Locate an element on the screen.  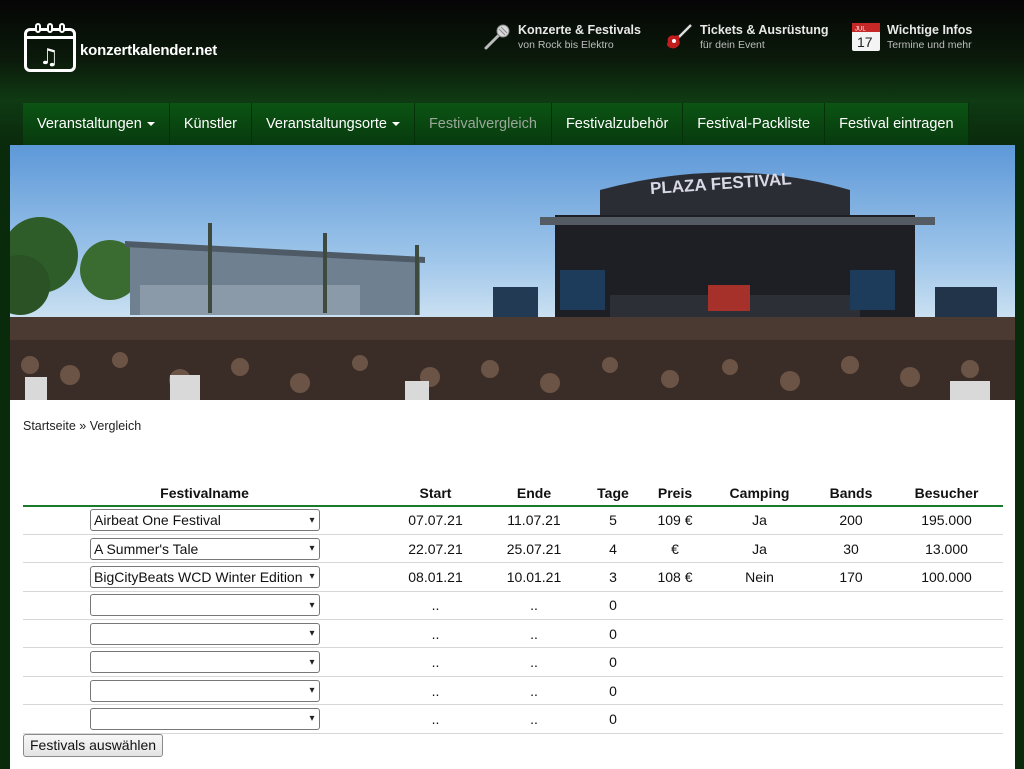
nav-item-veranstaltungsorte: Veranstaltungsorte is located at coordinates (333, 124).